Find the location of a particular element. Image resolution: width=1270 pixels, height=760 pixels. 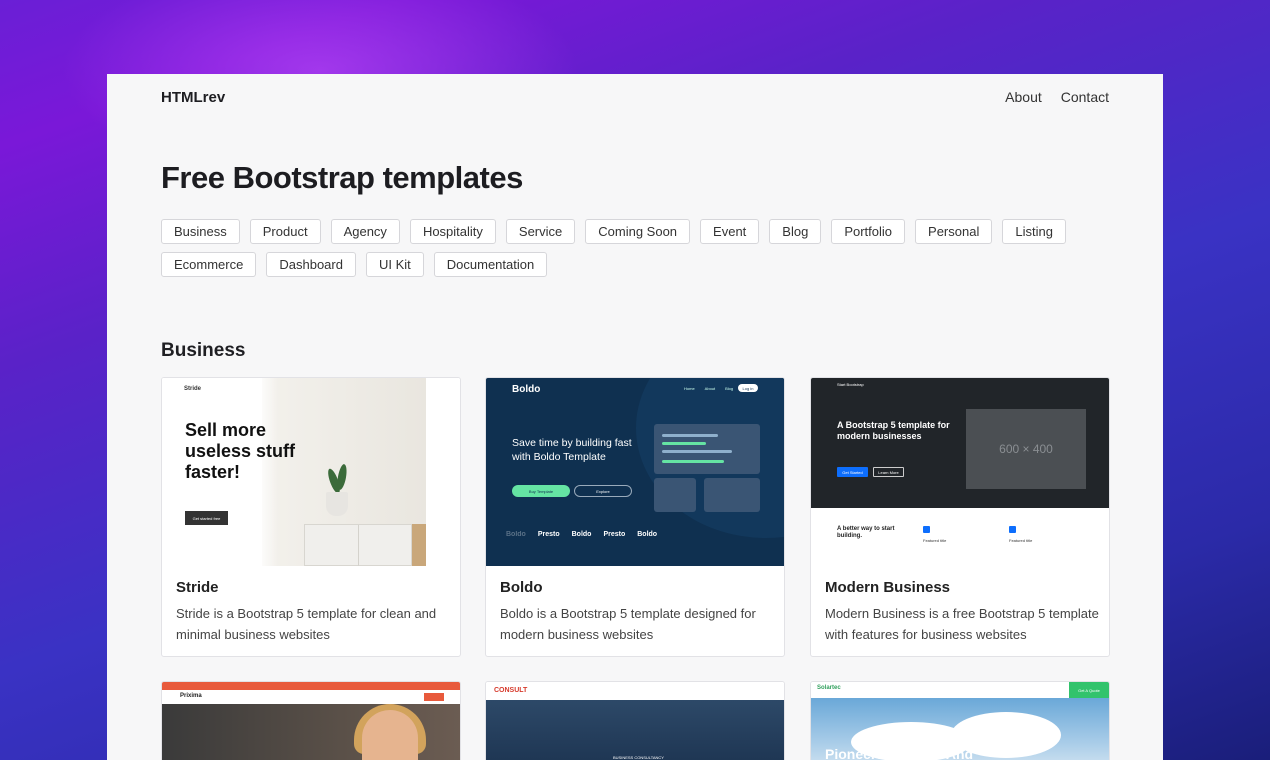

preview-brand: Solartec is located at coordinates (829, 688).